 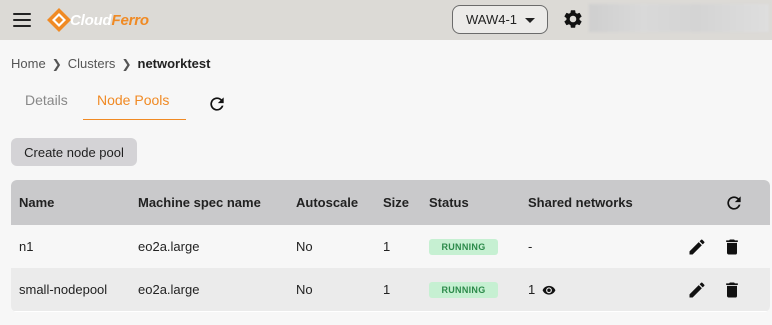 I want to click on column-header-machine-spec: Machine spec name, so click(x=199, y=202).